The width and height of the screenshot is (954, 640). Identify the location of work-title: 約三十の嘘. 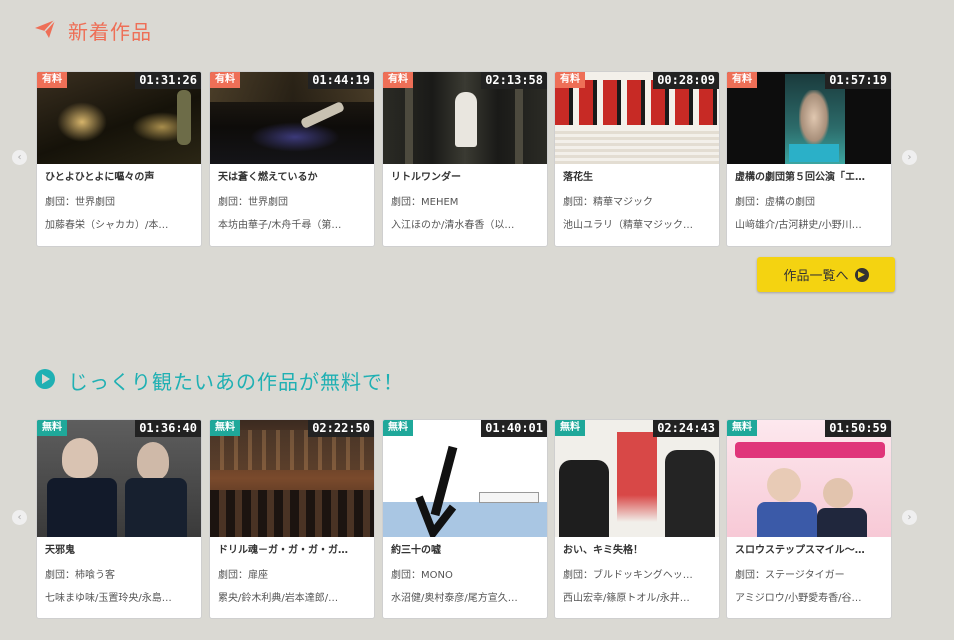
(465, 551).